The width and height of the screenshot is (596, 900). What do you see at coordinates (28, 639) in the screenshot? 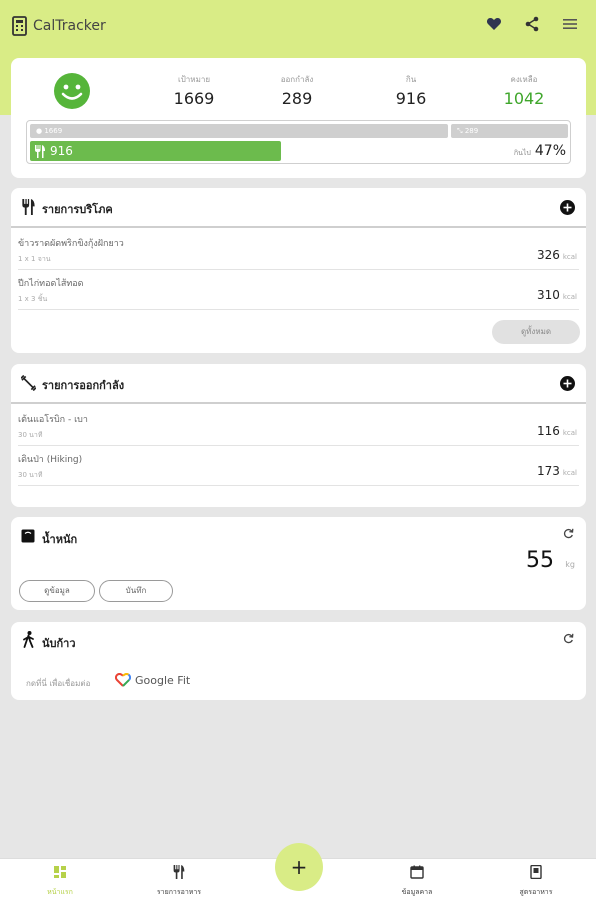
I see `walking-icon` at bounding box center [28, 639].